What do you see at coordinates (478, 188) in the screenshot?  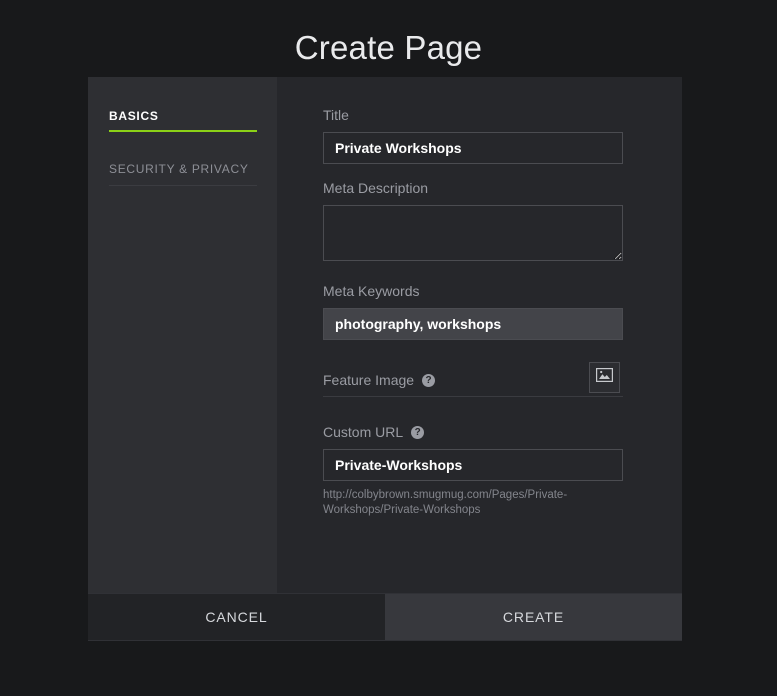 I see `meta-description-label: Meta Description` at bounding box center [478, 188].